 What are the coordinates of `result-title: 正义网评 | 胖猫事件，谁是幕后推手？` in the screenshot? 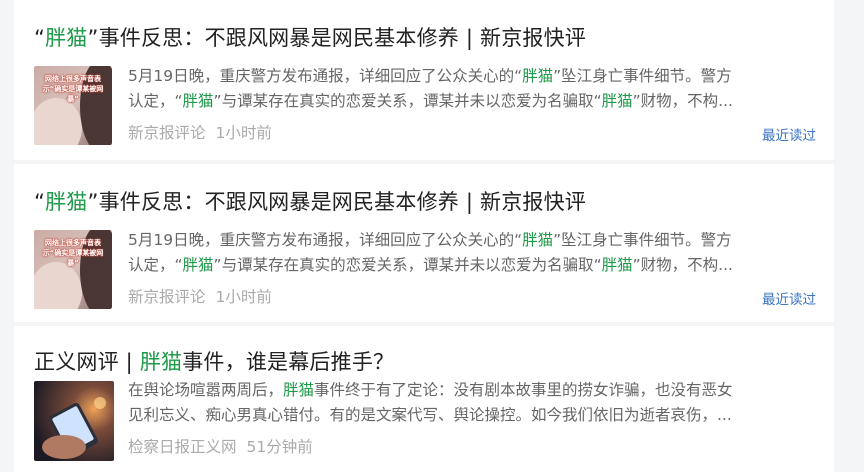 It's located at (214, 361).